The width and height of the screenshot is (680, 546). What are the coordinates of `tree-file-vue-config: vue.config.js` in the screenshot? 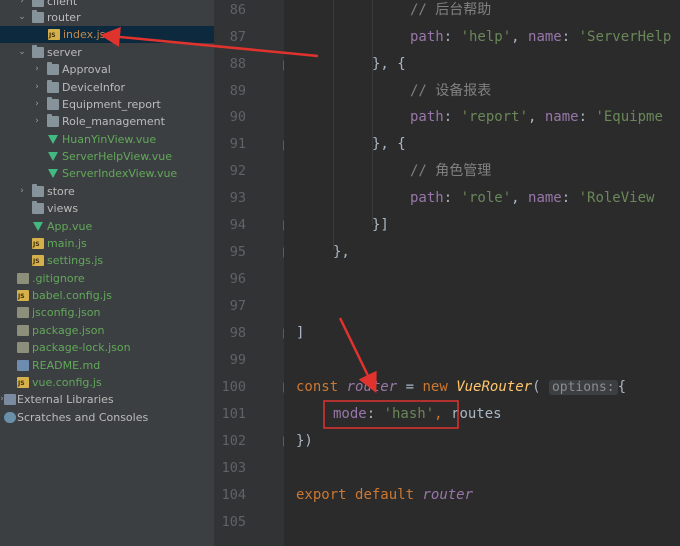 It's located at (107, 382).